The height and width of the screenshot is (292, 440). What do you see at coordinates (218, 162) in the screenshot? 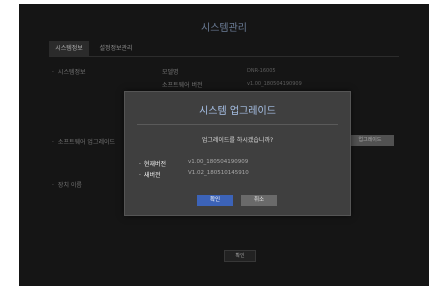
I see `current-version-value: v1.00_180504190909` at bounding box center [218, 162].